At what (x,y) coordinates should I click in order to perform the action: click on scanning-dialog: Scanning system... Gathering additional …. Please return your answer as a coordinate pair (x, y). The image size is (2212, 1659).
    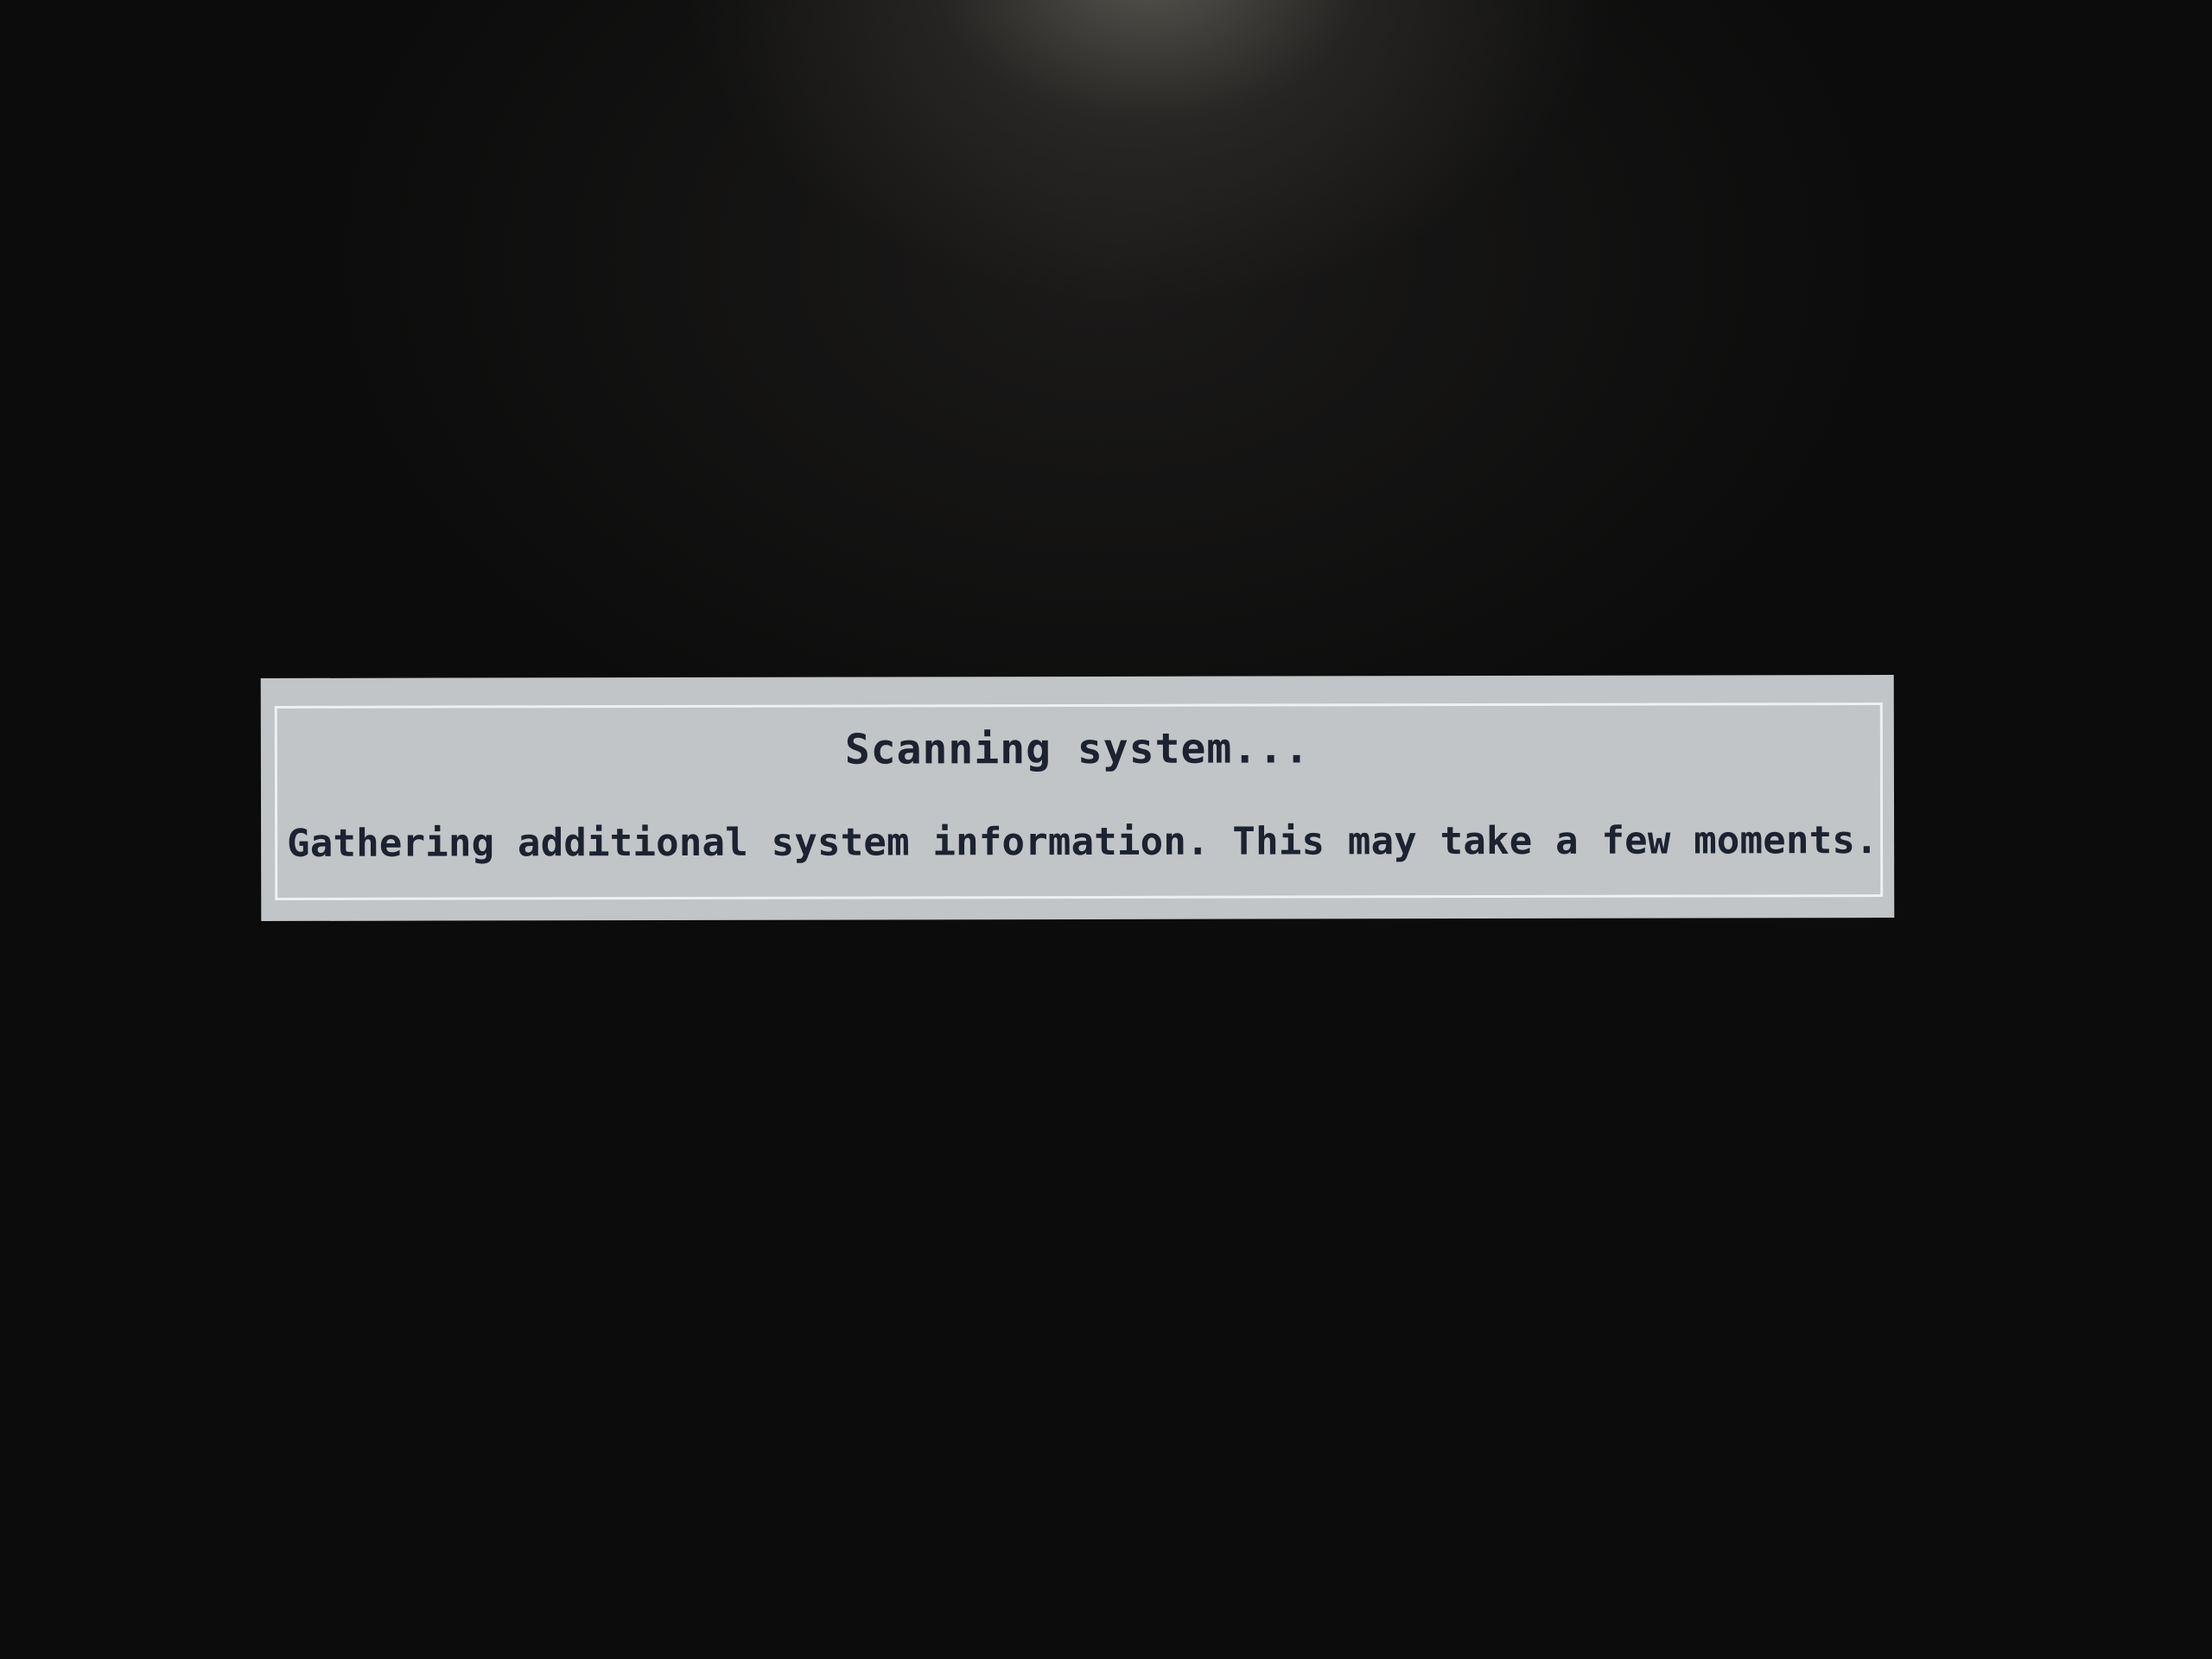
    Looking at the image, I should click on (1077, 798).